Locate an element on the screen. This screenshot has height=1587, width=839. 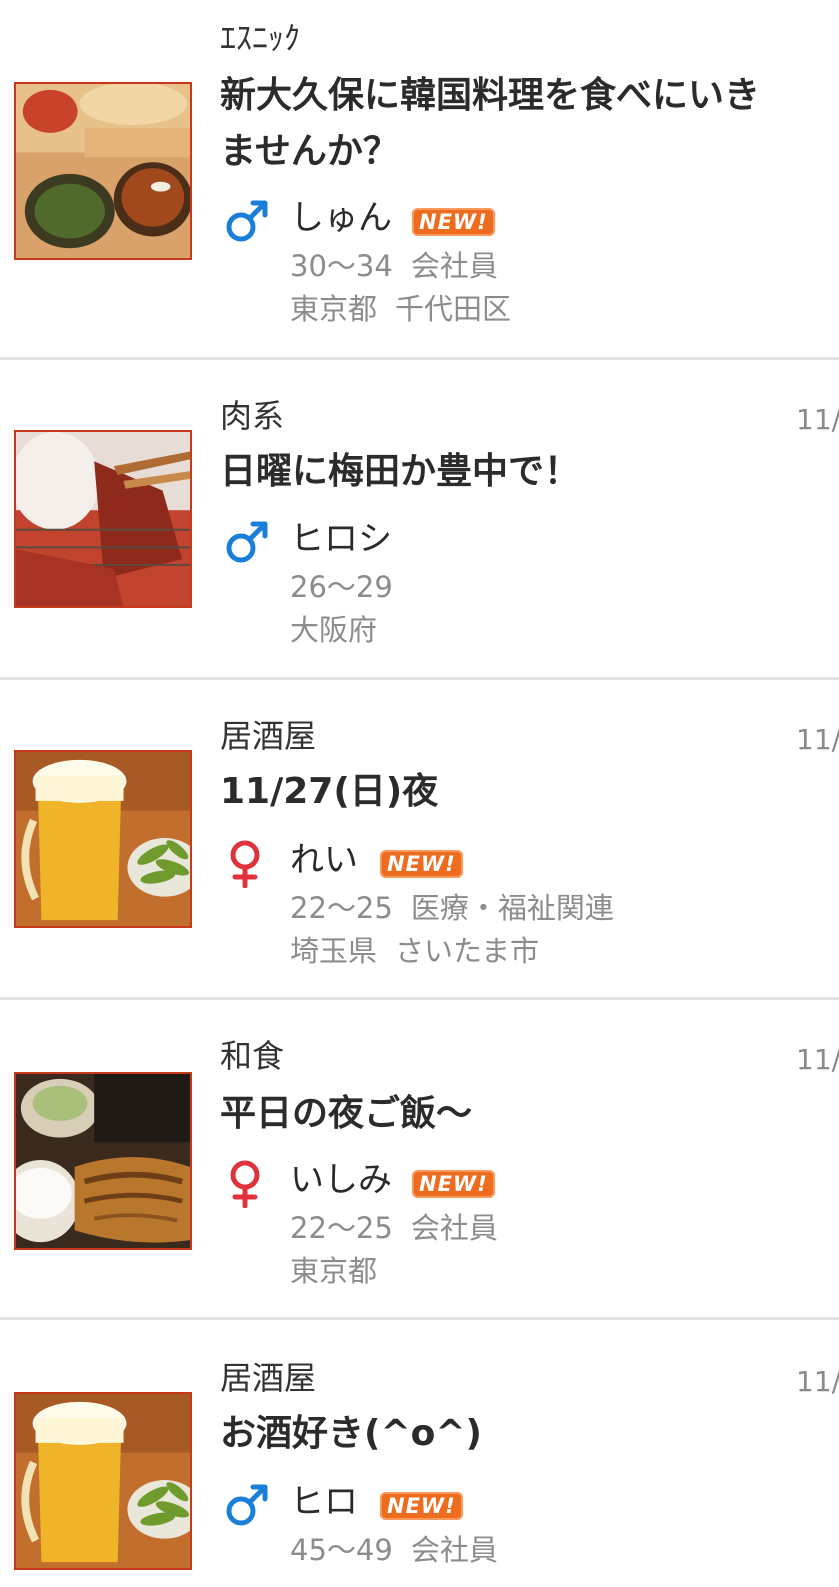
post-thumbnail-curry-plate is located at coordinates (103, 171).